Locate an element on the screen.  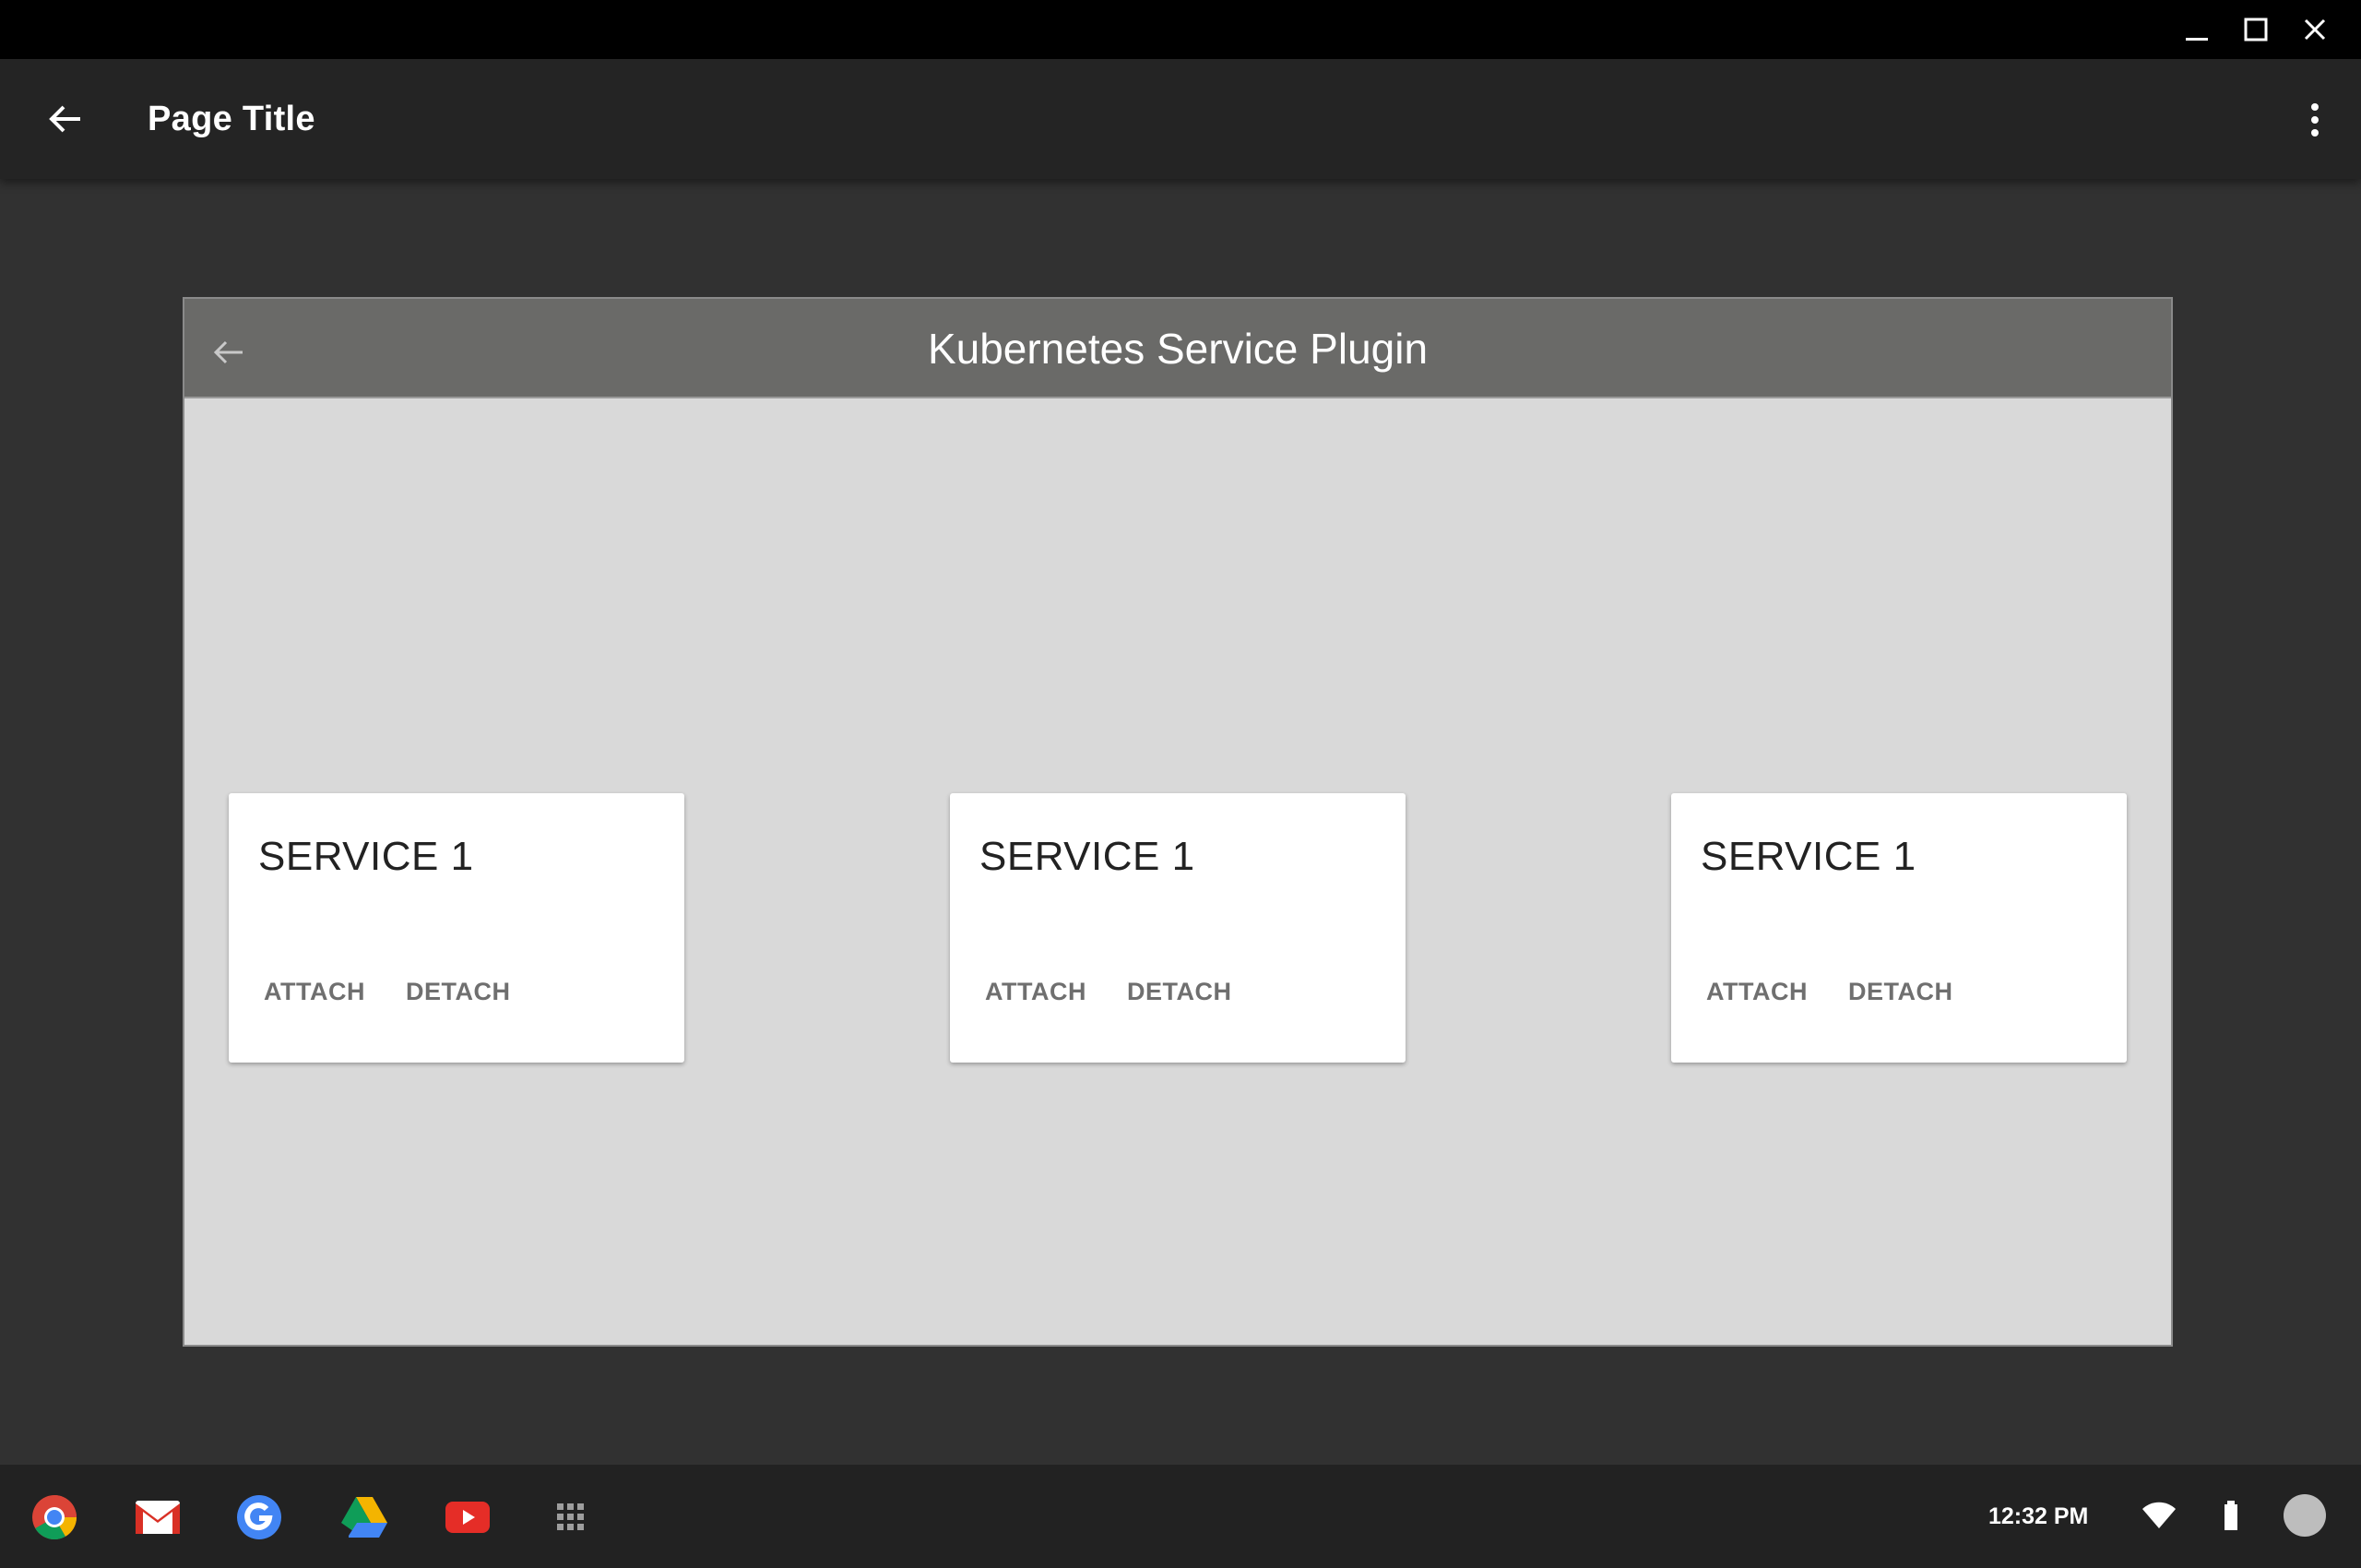
shelf-app-drive is located at coordinates (364, 1517).